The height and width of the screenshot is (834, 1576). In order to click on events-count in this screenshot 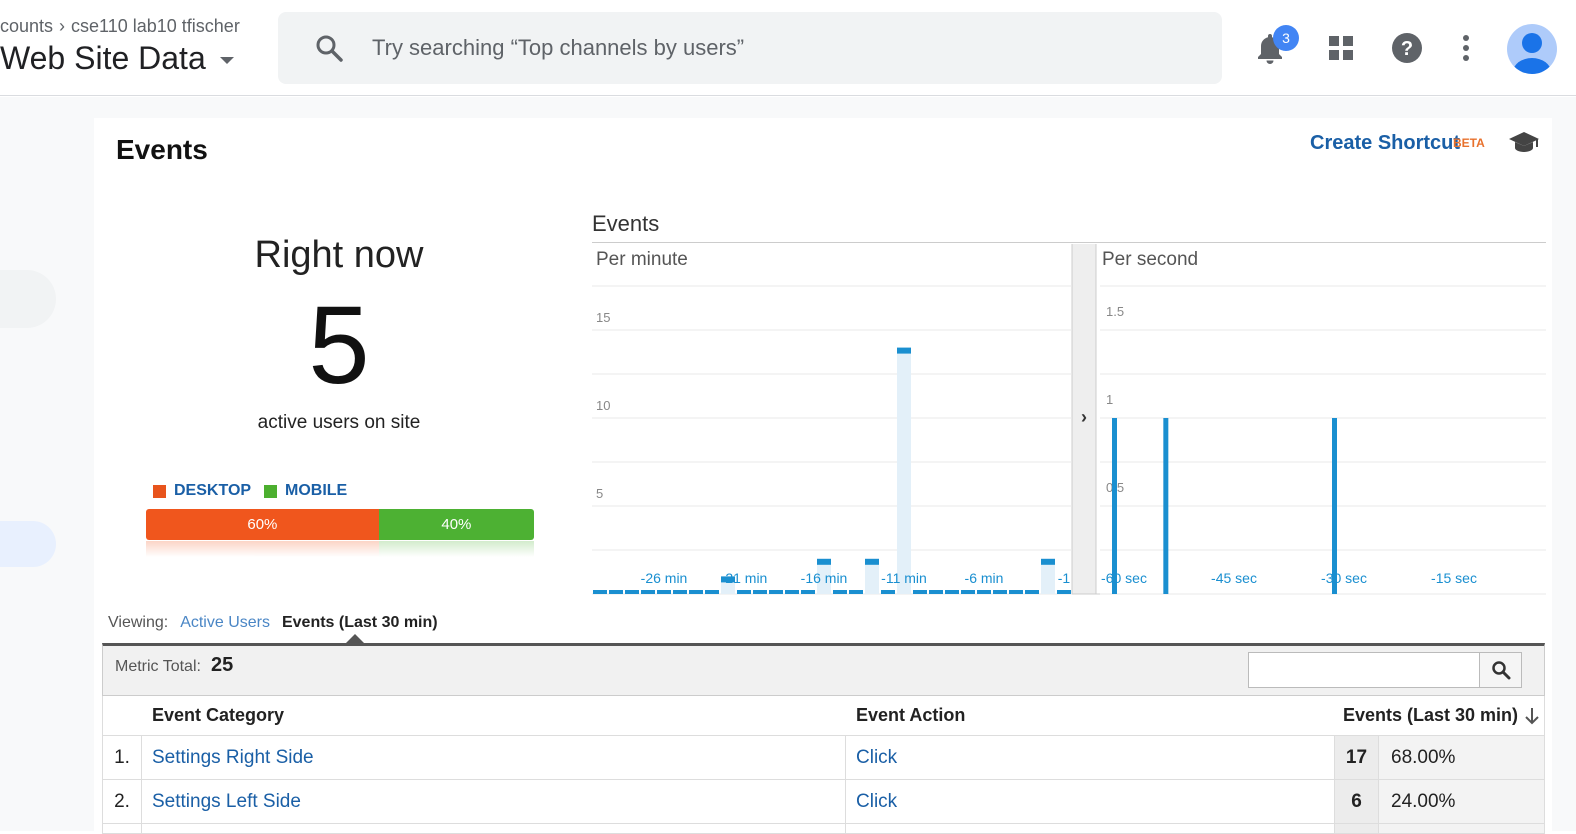, I will do `click(1357, 828)`.